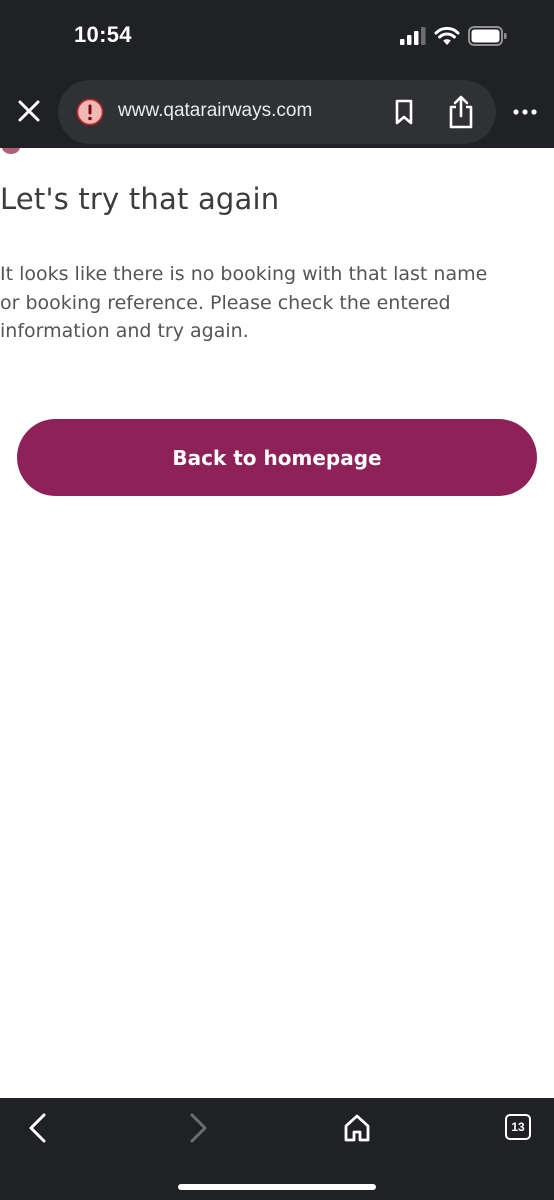 This screenshot has height=1200, width=554. I want to click on back-to-homepage-button: Back to homepage, so click(277, 457).